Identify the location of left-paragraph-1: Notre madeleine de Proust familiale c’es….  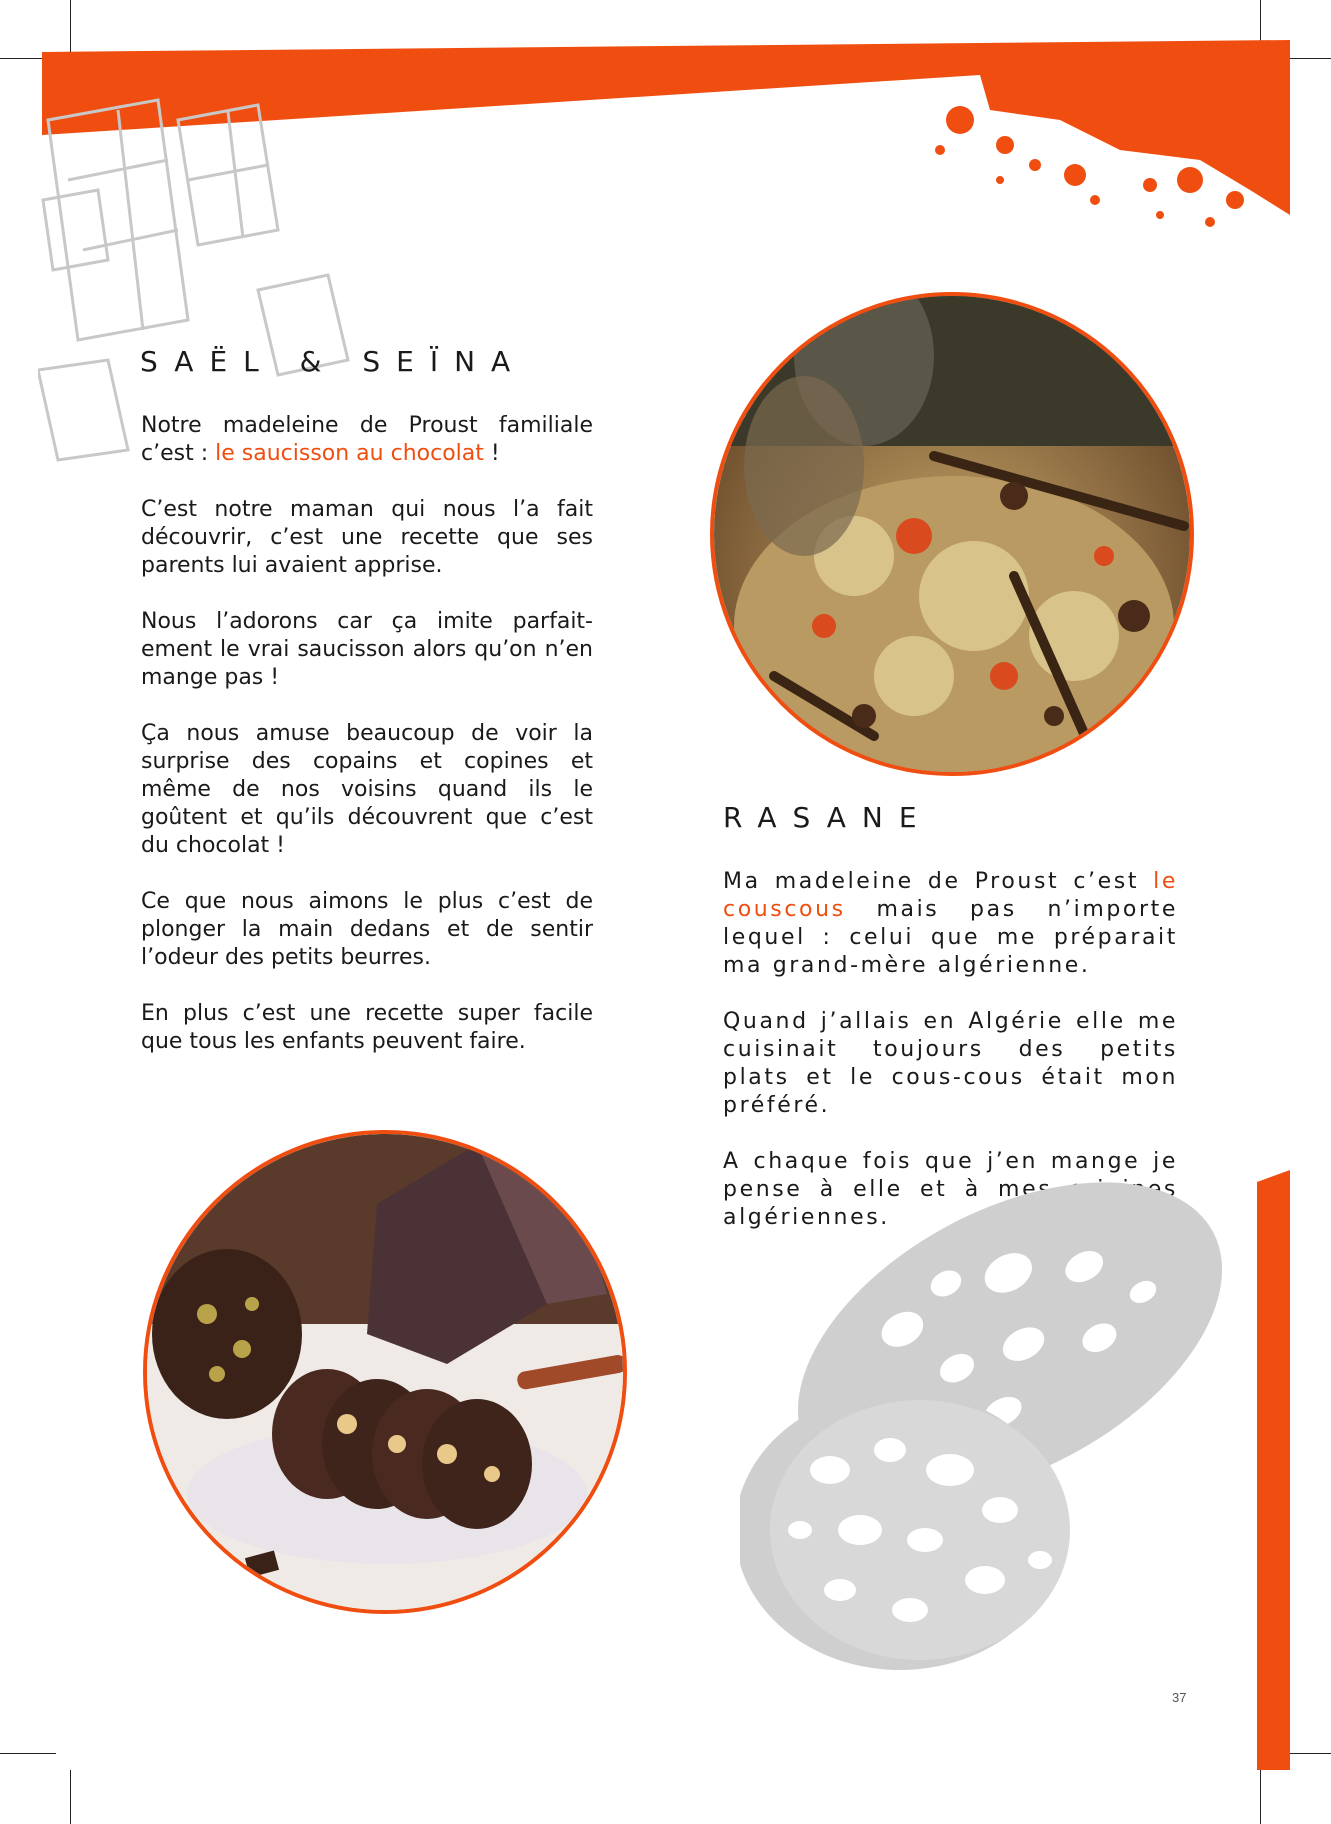
(367, 439).